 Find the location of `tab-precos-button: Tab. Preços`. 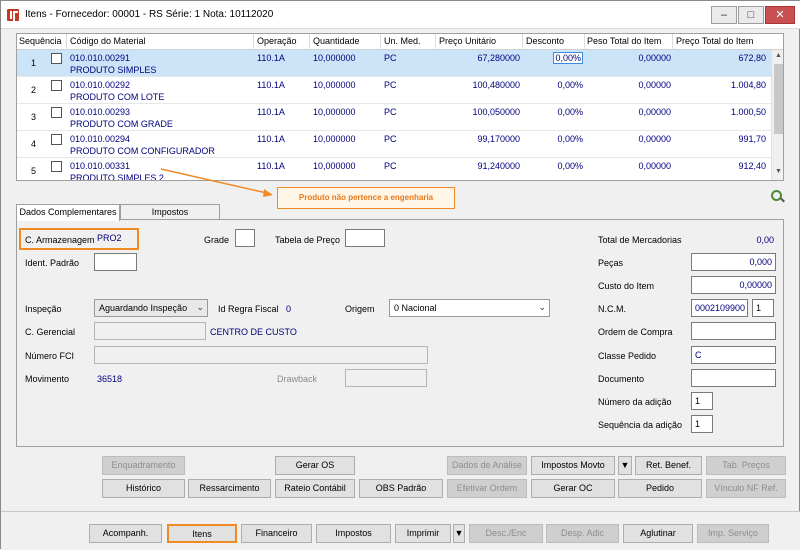

tab-precos-button: Tab. Preços is located at coordinates (746, 465).